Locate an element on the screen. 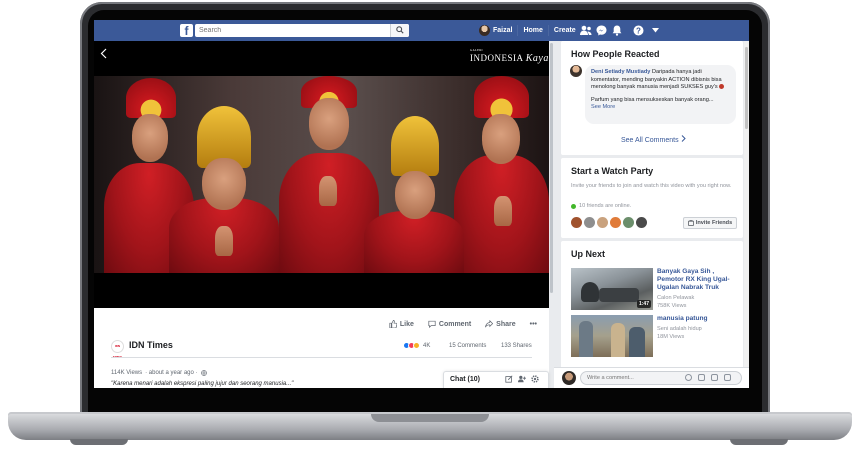 This screenshot has width=860, height=475. video-controls-area is located at coordinates (324, 290).